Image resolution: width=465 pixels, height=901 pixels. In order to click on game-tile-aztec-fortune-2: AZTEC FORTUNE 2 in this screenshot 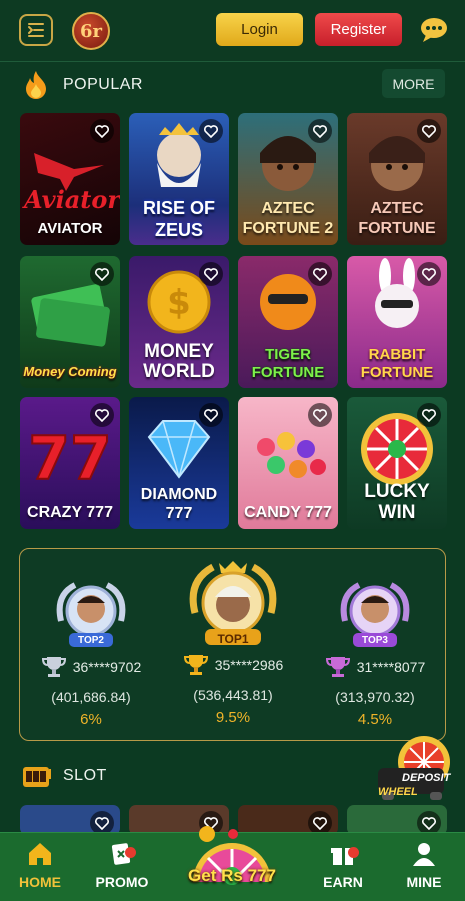, I will do `click(288, 179)`.